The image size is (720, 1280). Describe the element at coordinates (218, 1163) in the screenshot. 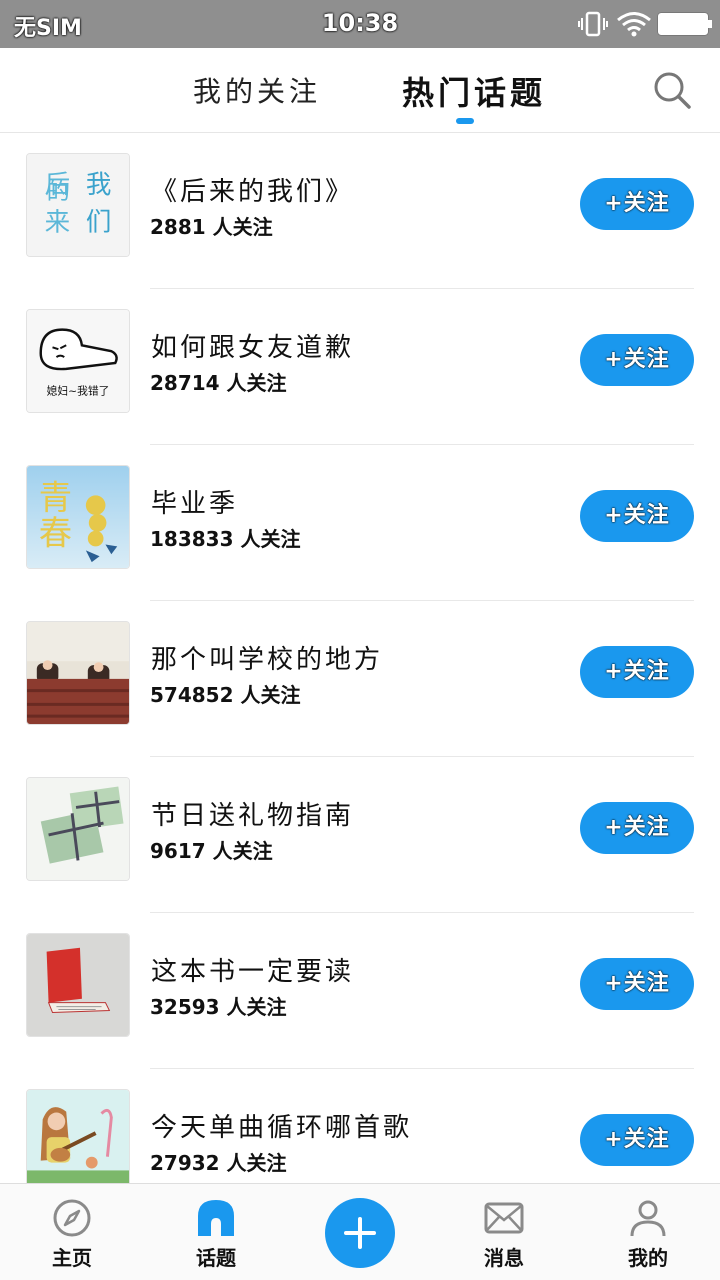

I see `follower-count: 27932 人关注` at that location.